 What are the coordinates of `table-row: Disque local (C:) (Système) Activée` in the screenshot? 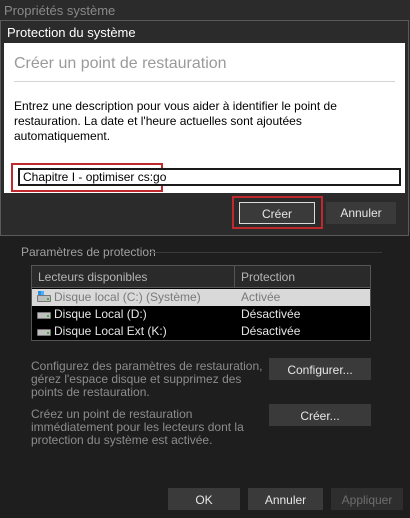 It's located at (201, 297).